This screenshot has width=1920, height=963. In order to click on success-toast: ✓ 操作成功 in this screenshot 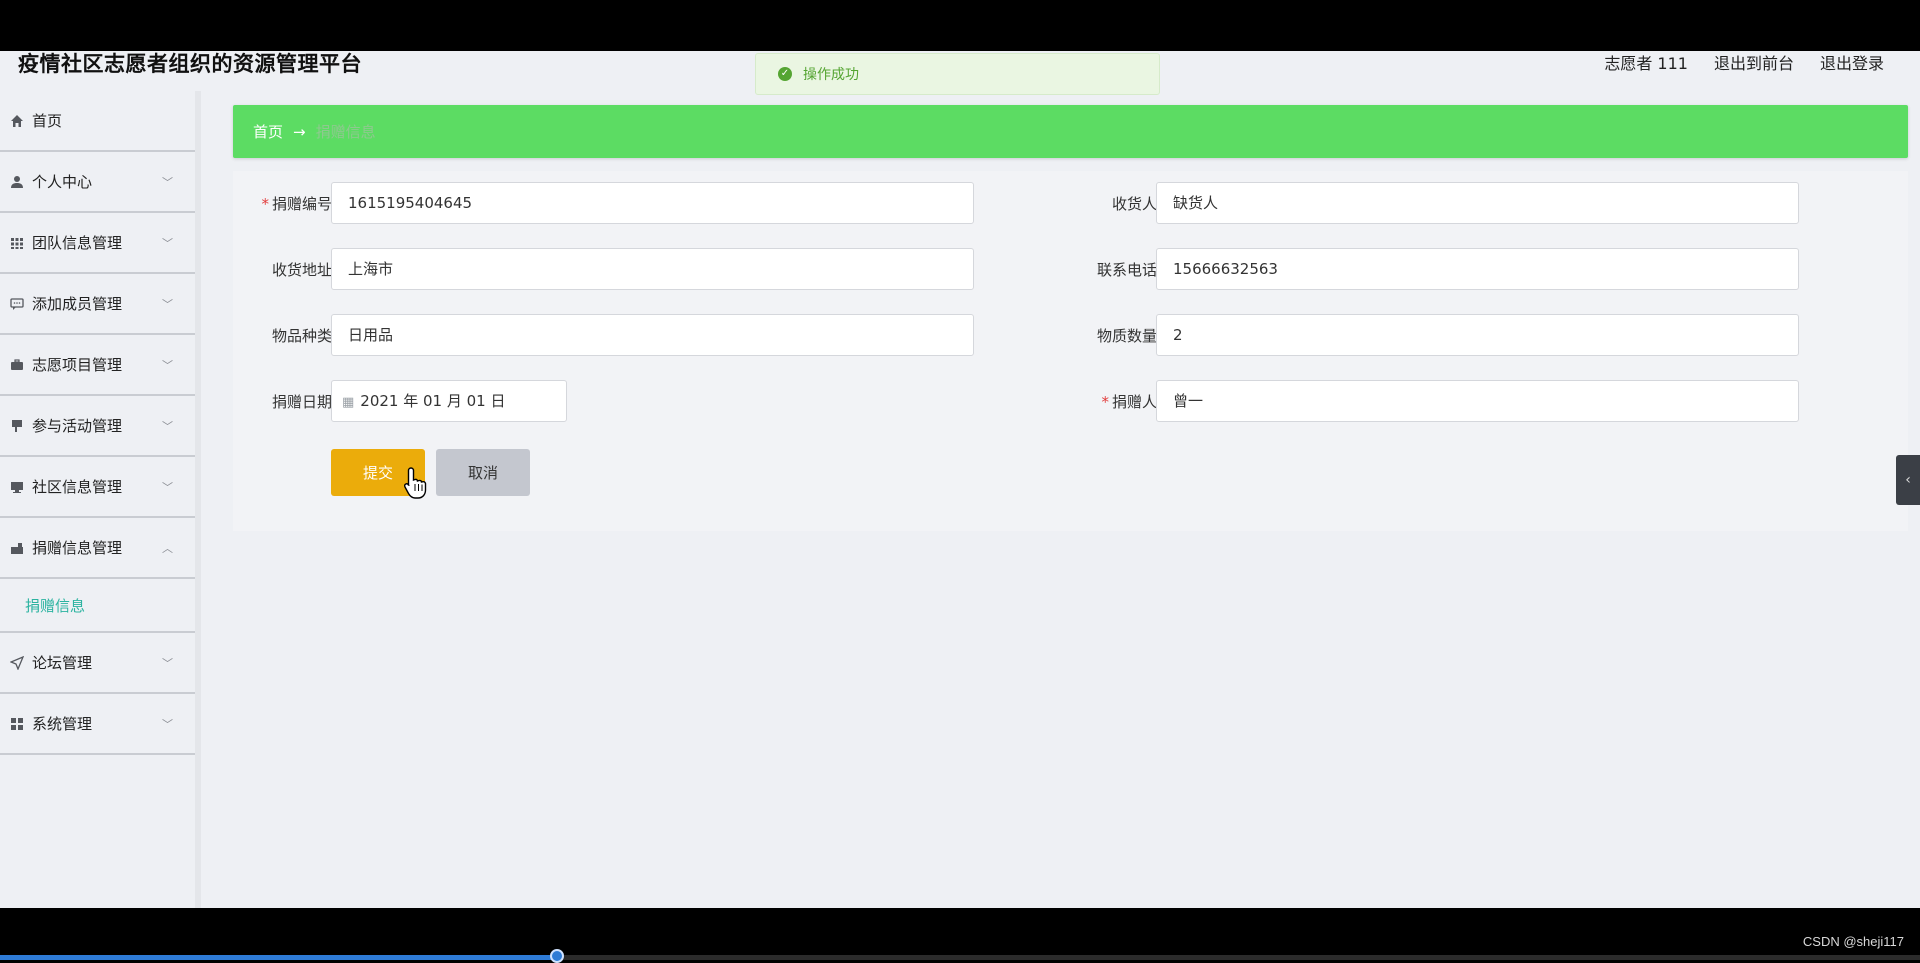, I will do `click(957, 74)`.